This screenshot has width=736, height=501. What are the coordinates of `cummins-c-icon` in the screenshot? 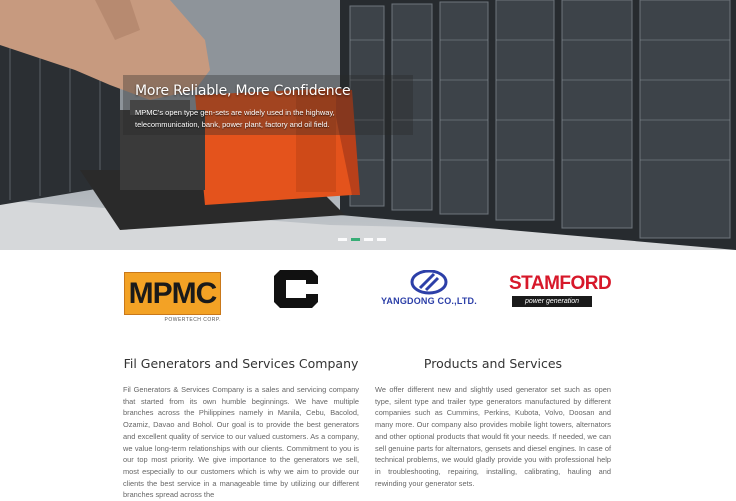 It's located at (296, 289).